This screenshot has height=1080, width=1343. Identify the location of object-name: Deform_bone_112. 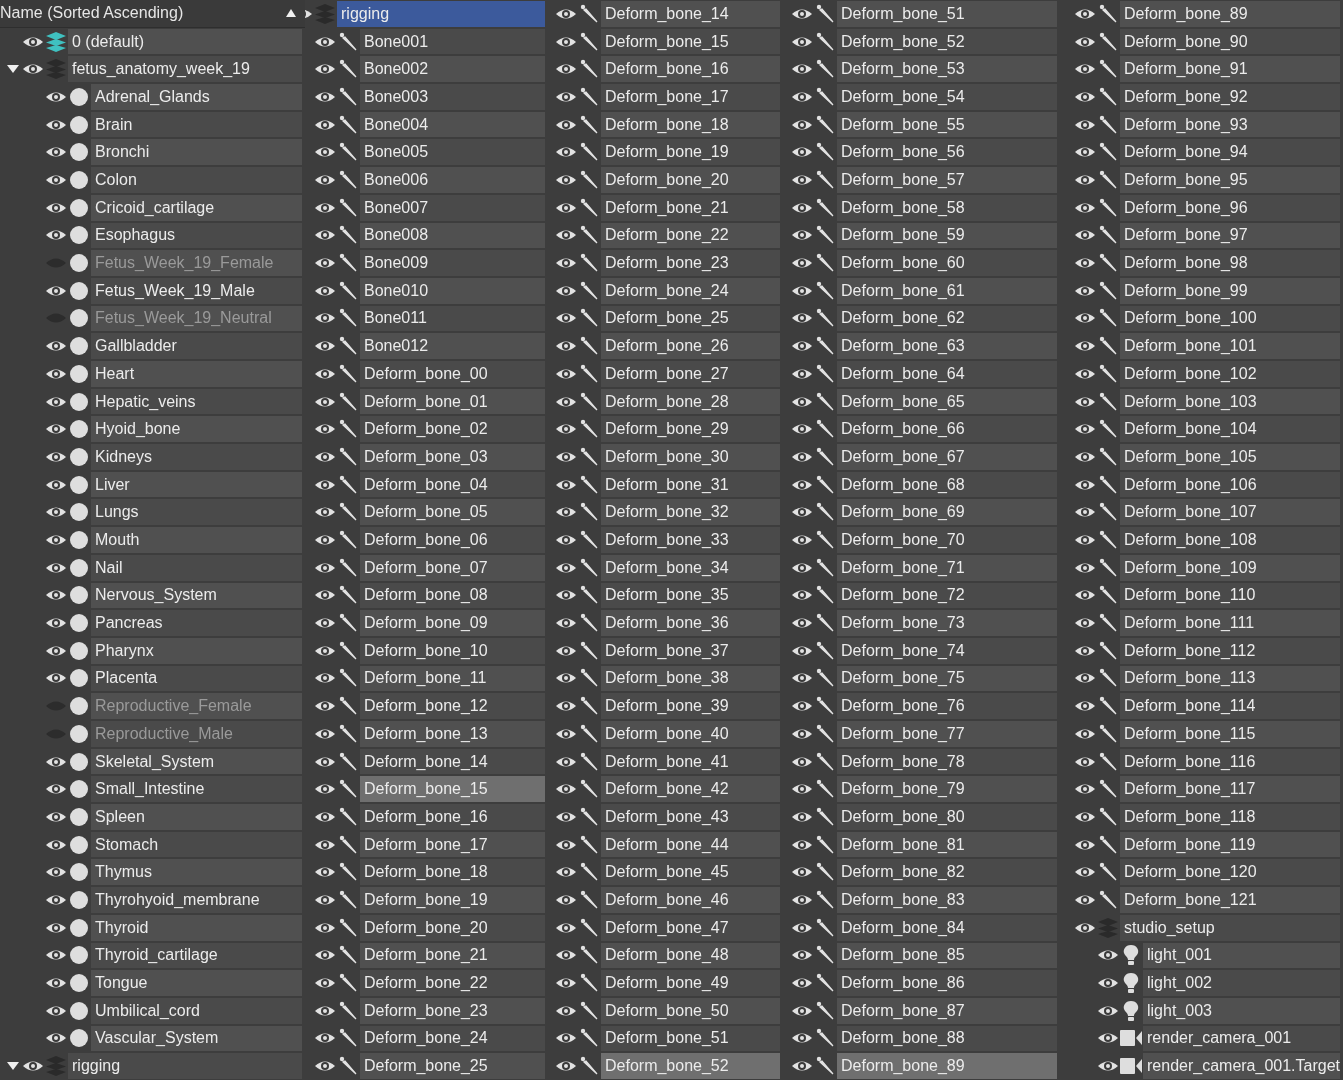
(1230, 650).